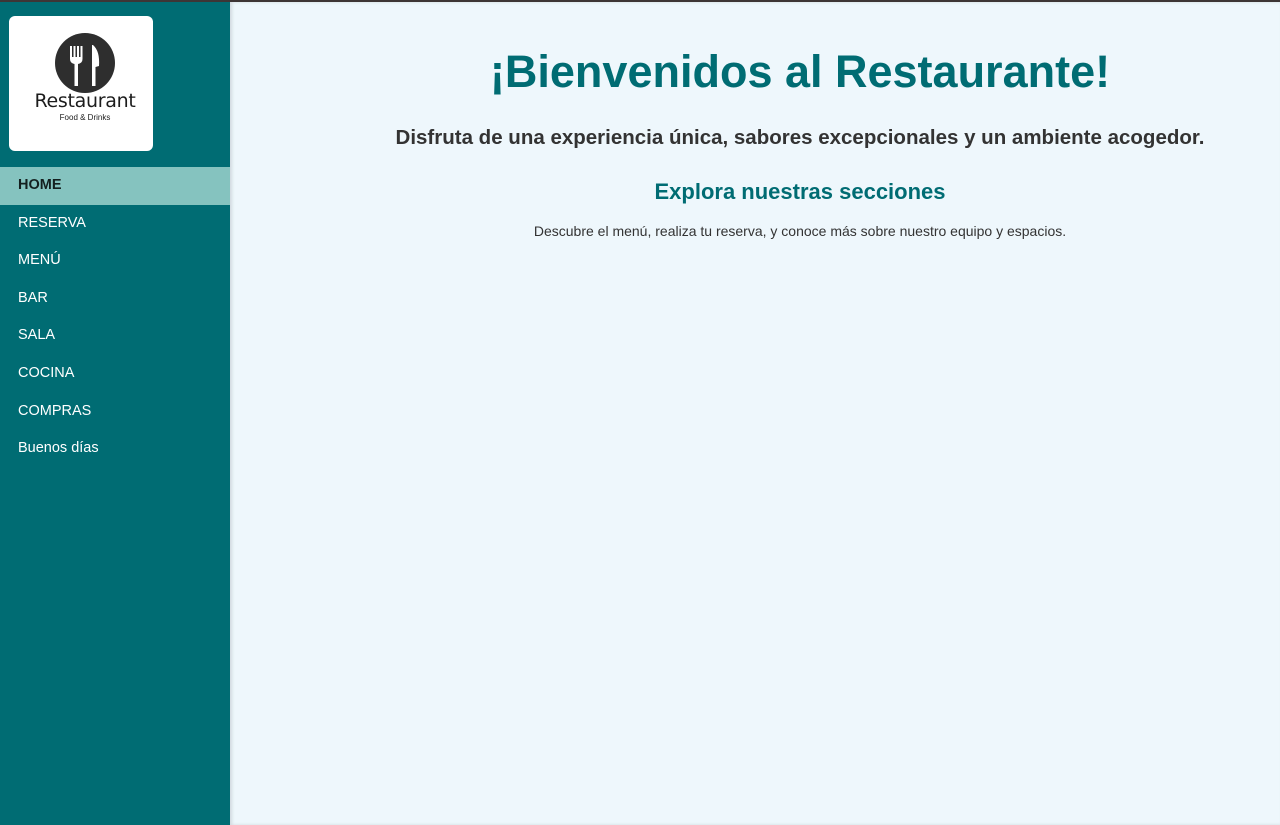 The width and height of the screenshot is (1280, 825). I want to click on logo-name: Restaurant, so click(85, 101).